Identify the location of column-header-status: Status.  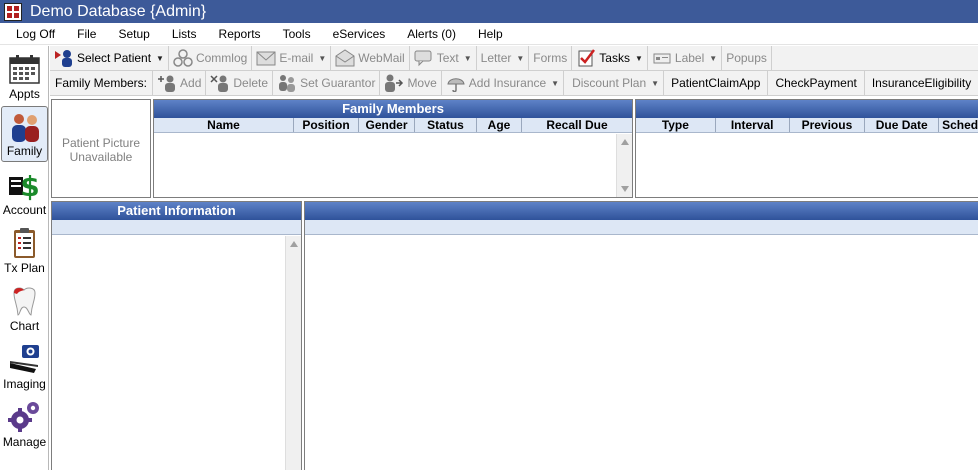
(446, 125).